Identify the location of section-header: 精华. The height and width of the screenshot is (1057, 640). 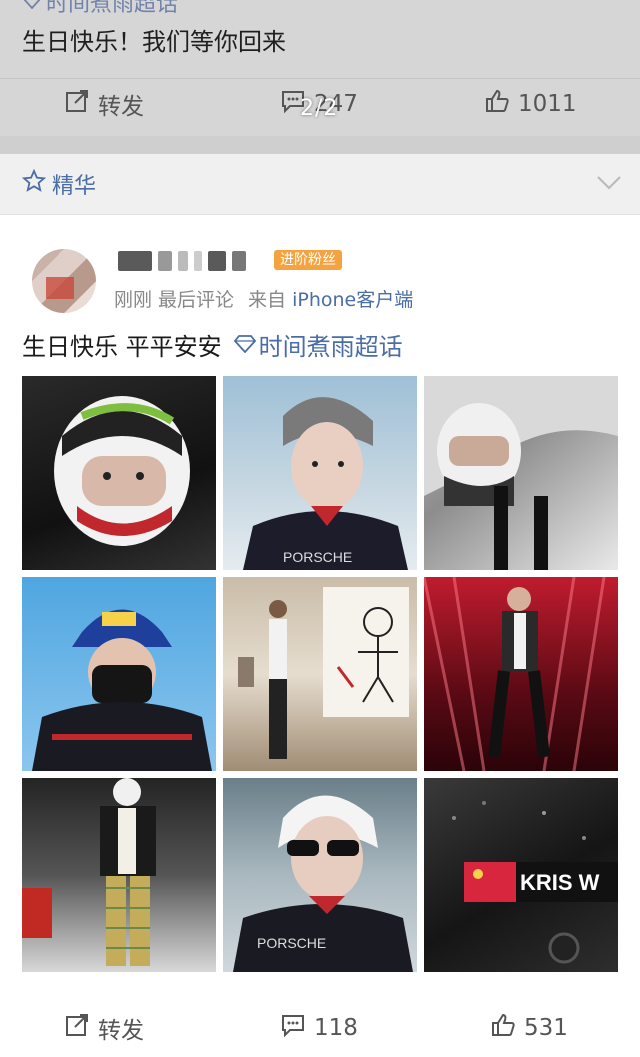
(320, 184).